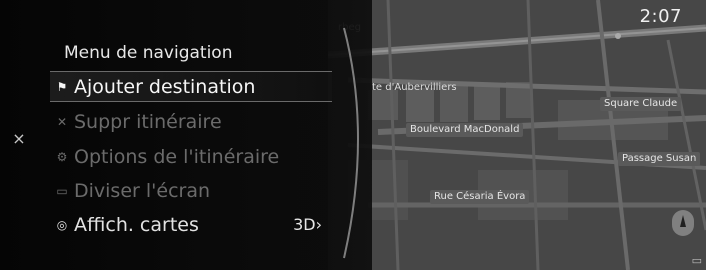 The height and width of the screenshot is (270, 706). Describe the element at coordinates (62, 86) in the screenshot. I see `flag-icon: ⚑` at that location.